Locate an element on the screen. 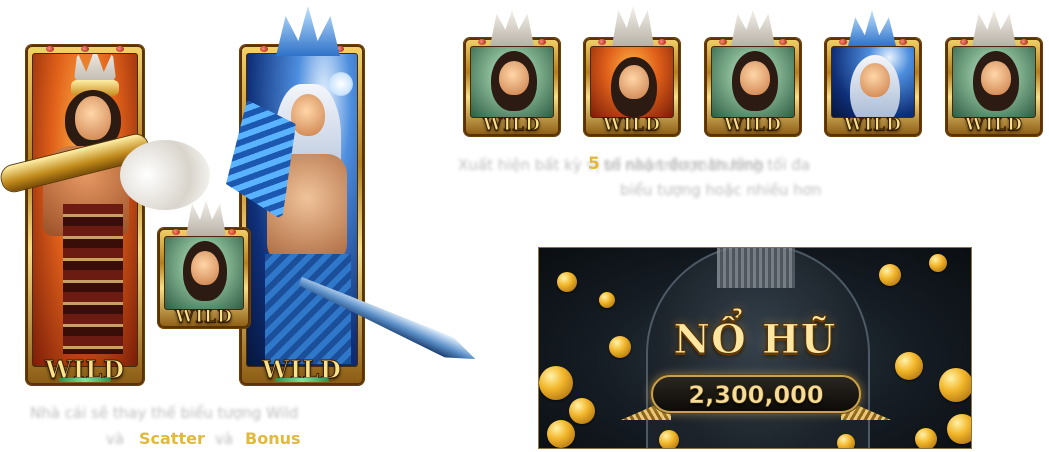 The width and height of the screenshot is (1049, 452). jackpot-amount-box: 2,300,000 is located at coordinates (756, 394).